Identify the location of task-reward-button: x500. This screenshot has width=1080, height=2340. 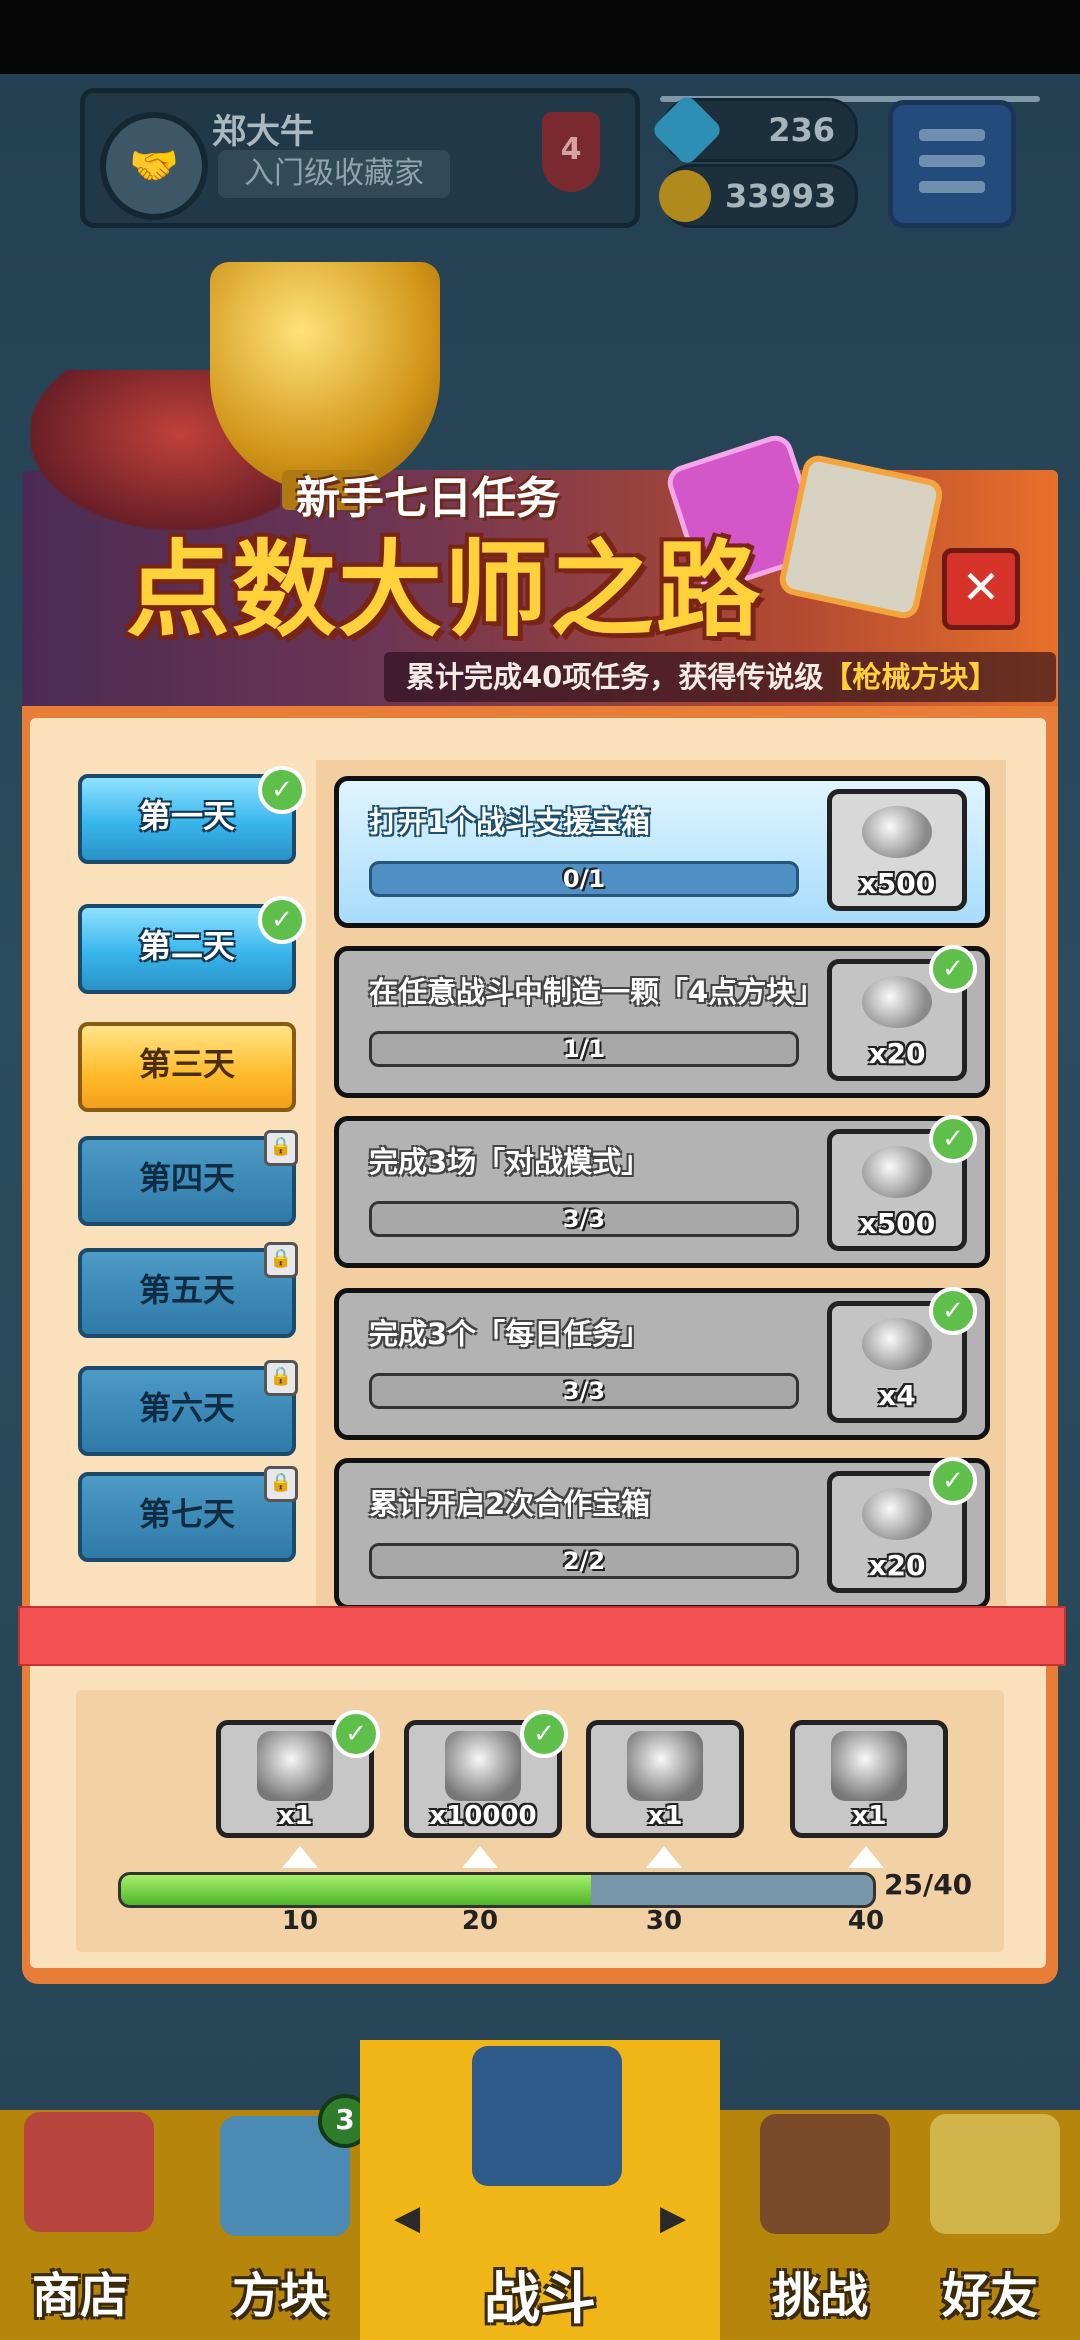
(897, 850).